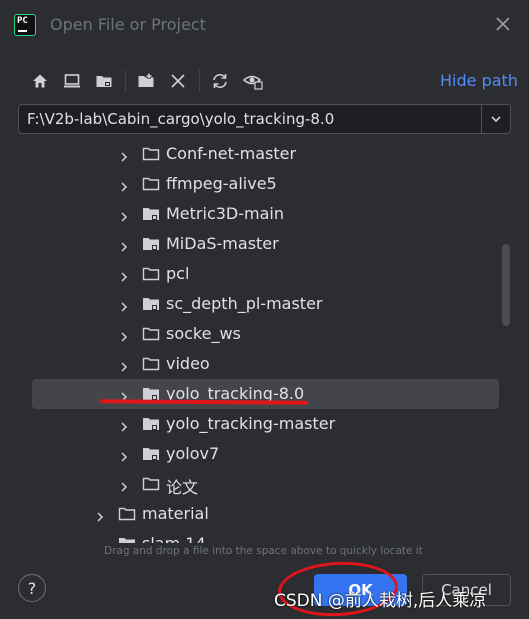 Image resolution: width=529 pixels, height=619 pixels. I want to click on title-bar: PC Open File or Project, so click(264, 26).